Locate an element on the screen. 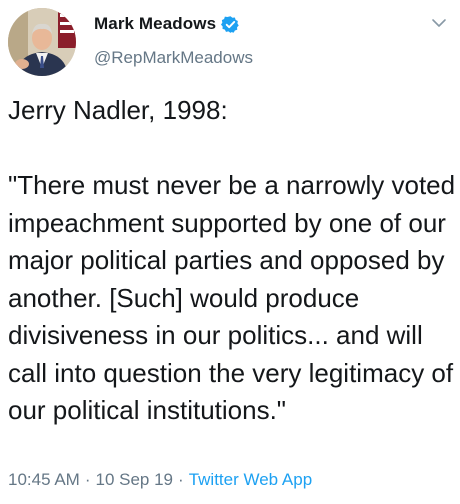 Image resolution: width=460 pixels, height=504 pixels. tweet-source-link: Twitter Web App is located at coordinates (250, 480).